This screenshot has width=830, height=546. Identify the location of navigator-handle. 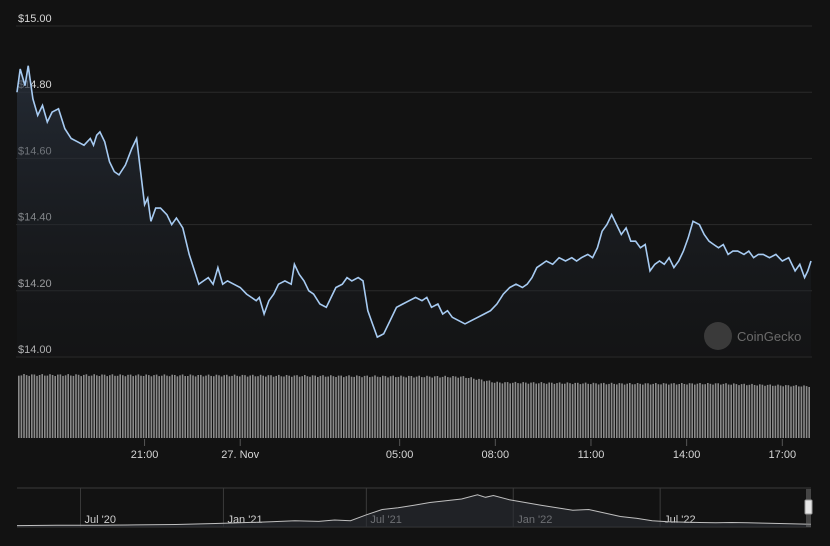
(808, 507).